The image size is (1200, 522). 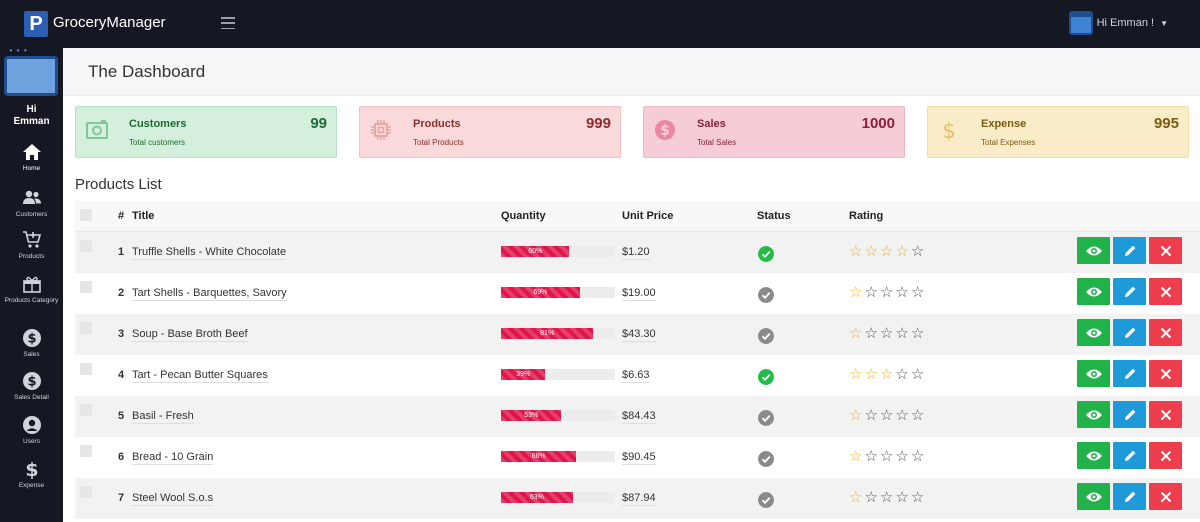 I want to click on product-title: Tart Shells - Barquettes, Savory, so click(x=209, y=294).